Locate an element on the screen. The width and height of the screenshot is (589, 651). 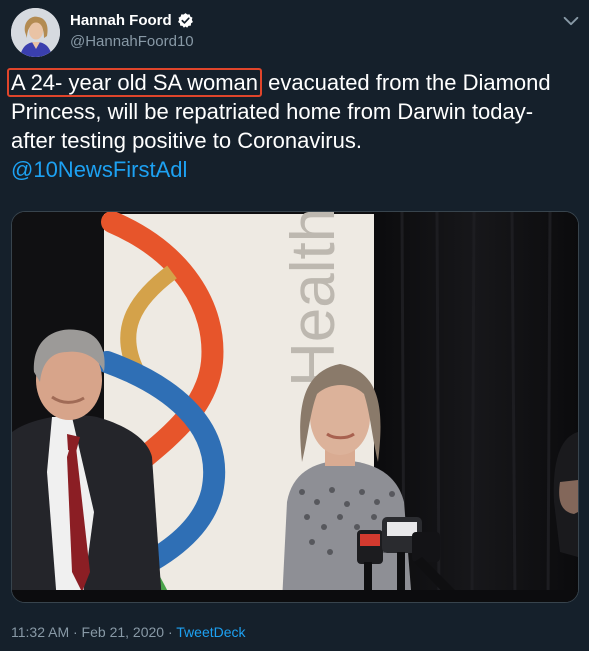
tweet-meta: 11:32 AM · Feb 21, 2020 · TweetDeck is located at coordinates (128, 632).